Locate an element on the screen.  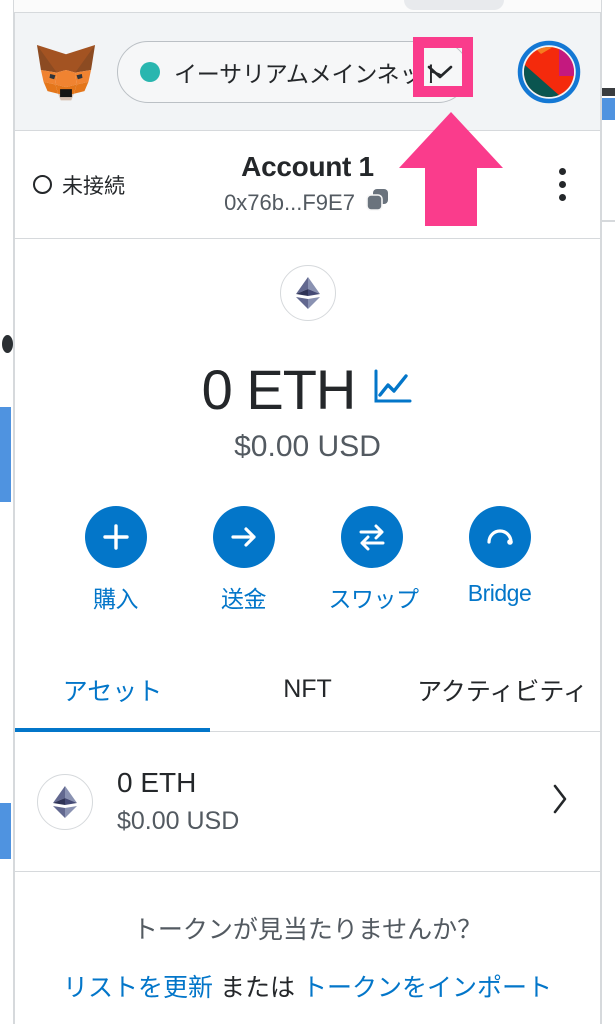
buy-button-label: 購入 is located at coordinates (116, 599).